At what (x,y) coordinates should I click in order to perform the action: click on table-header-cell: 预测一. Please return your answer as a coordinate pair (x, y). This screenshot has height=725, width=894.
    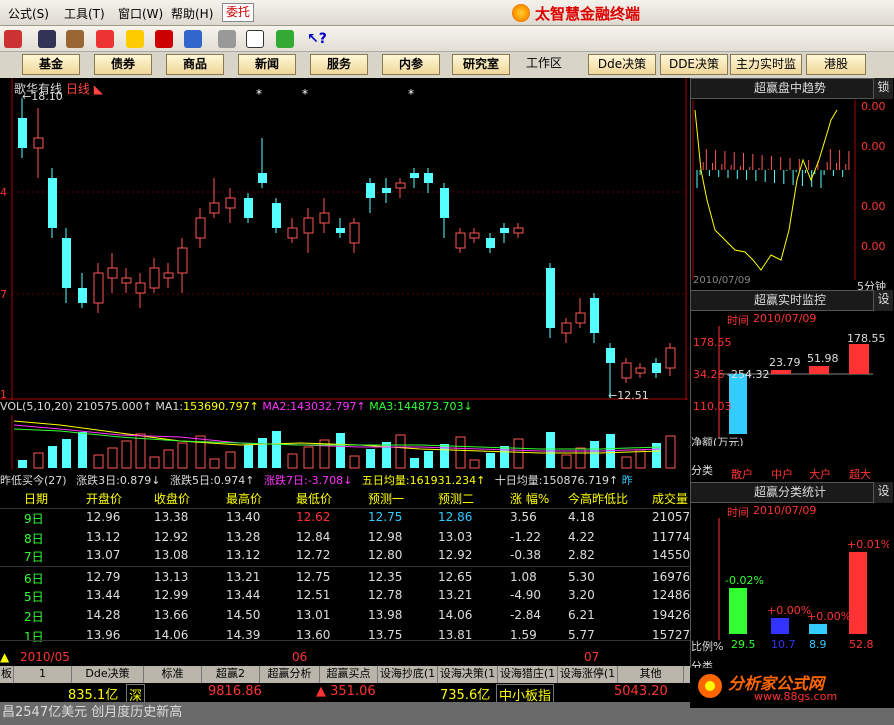
    Looking at the image, I should click on (386, 499).